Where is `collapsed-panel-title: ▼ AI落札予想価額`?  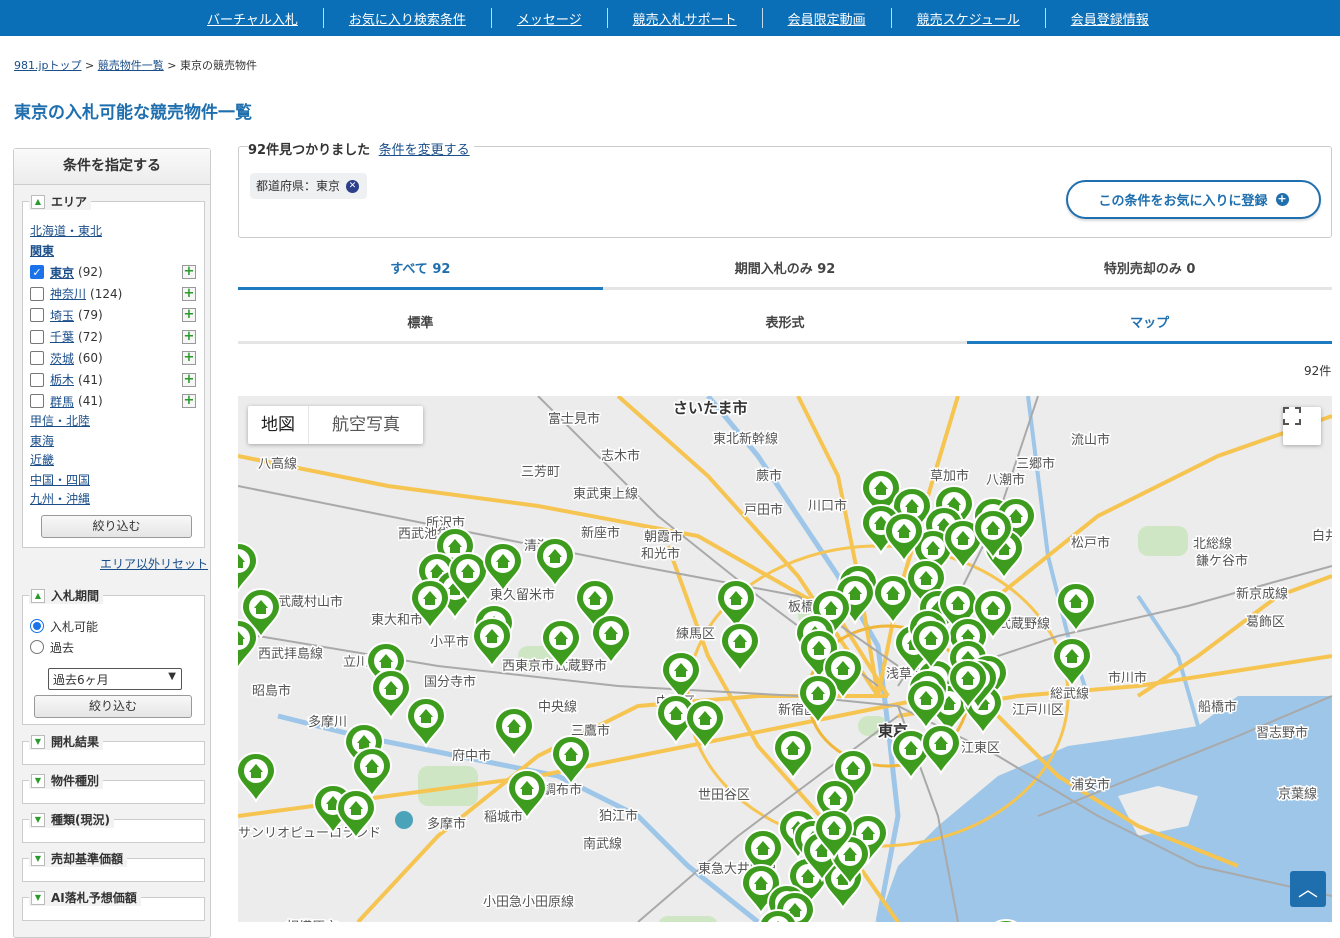
collapsed-panel-title: ▼ AI落札予想価額 is located at coordinates (85, 897).